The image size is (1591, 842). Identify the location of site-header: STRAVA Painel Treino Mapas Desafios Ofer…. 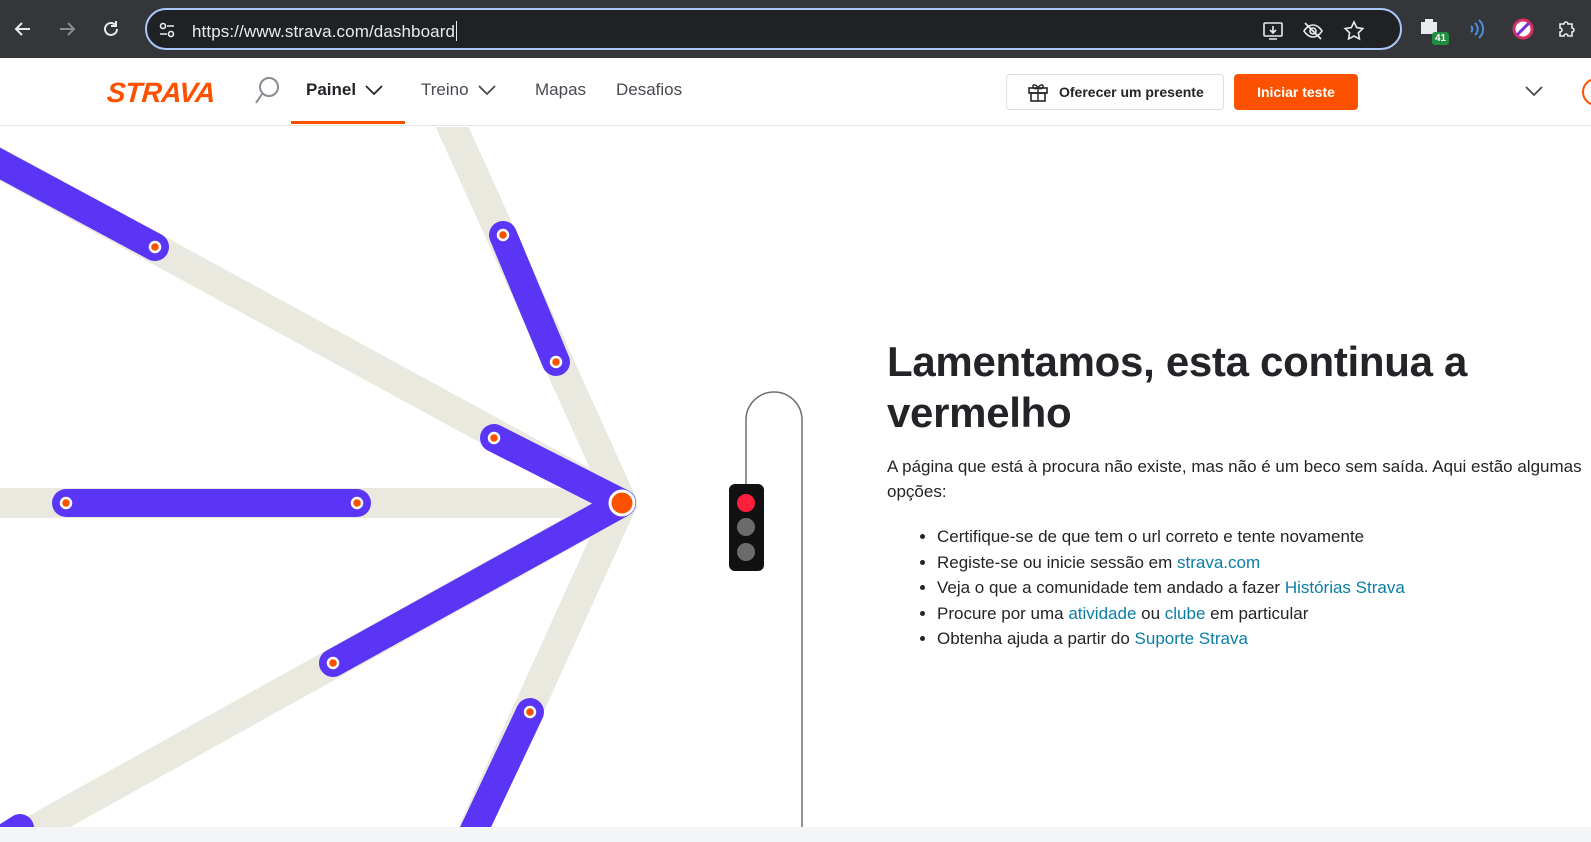
(795, 92).